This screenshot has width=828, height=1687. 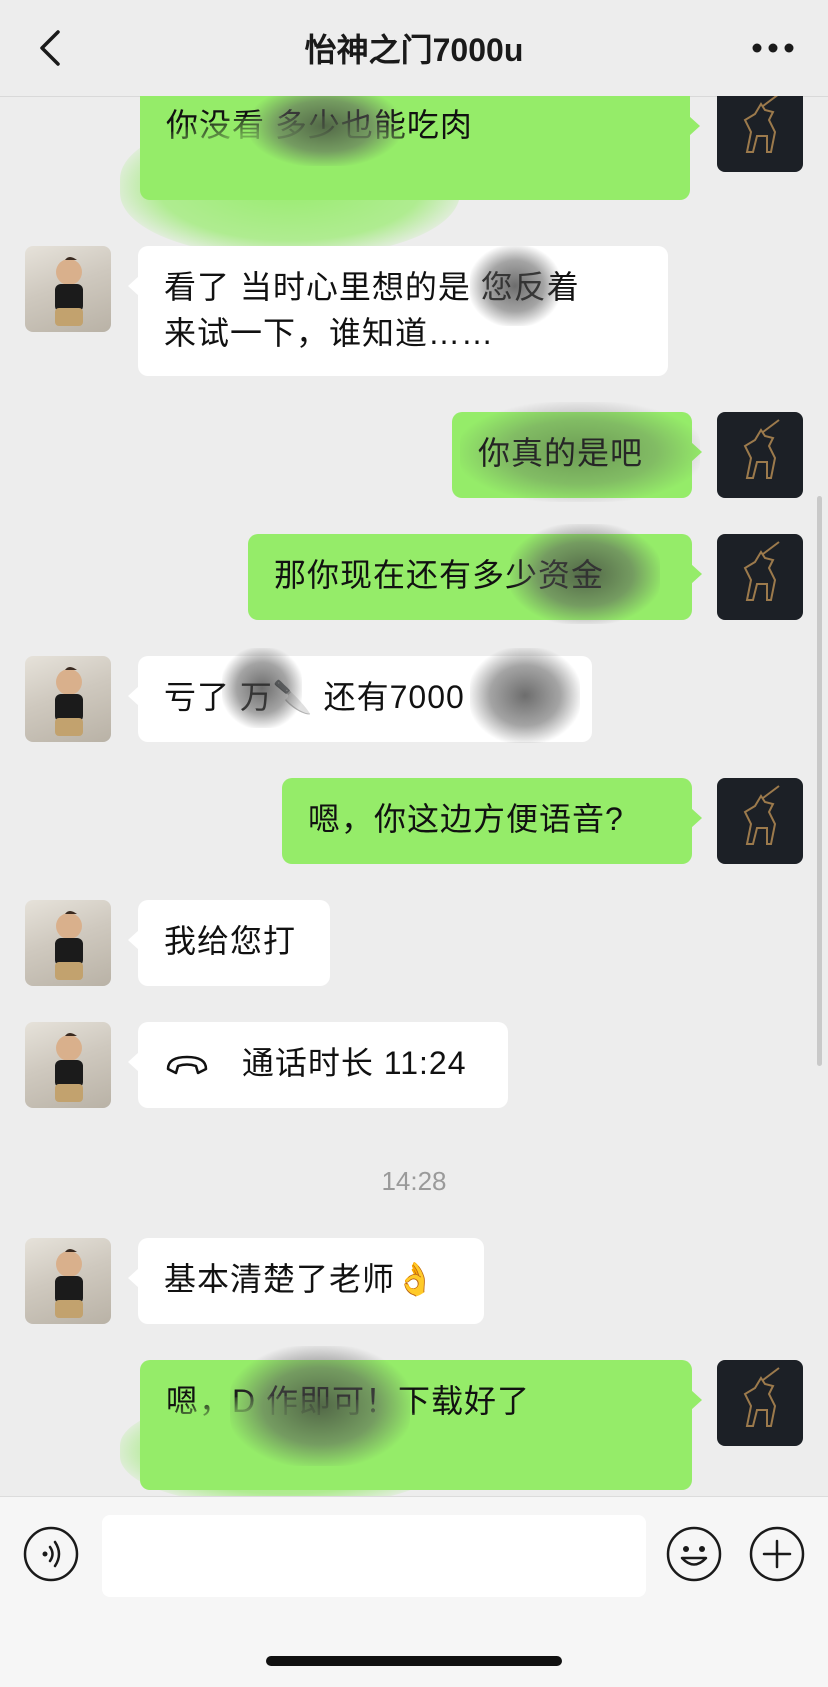 I want to click on phone-hangup-icon, so click(x=187, y=1066).